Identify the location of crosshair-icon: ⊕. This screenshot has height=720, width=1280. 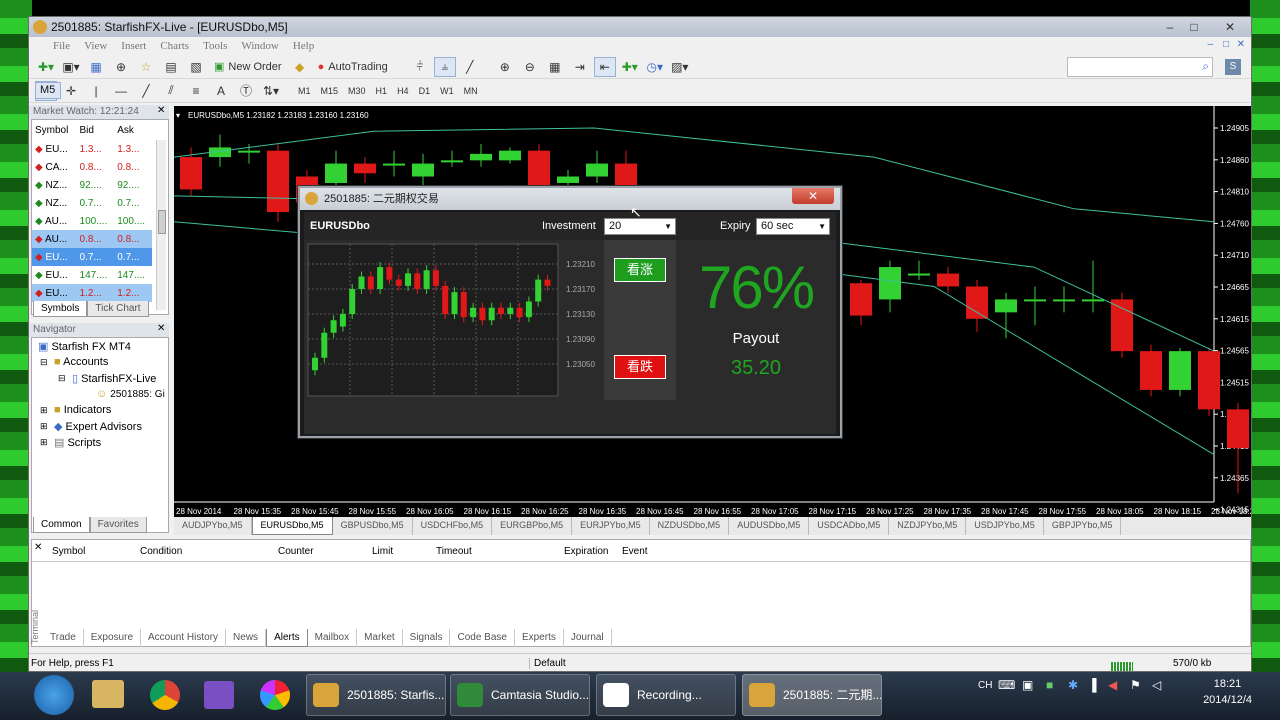
(121, 67).